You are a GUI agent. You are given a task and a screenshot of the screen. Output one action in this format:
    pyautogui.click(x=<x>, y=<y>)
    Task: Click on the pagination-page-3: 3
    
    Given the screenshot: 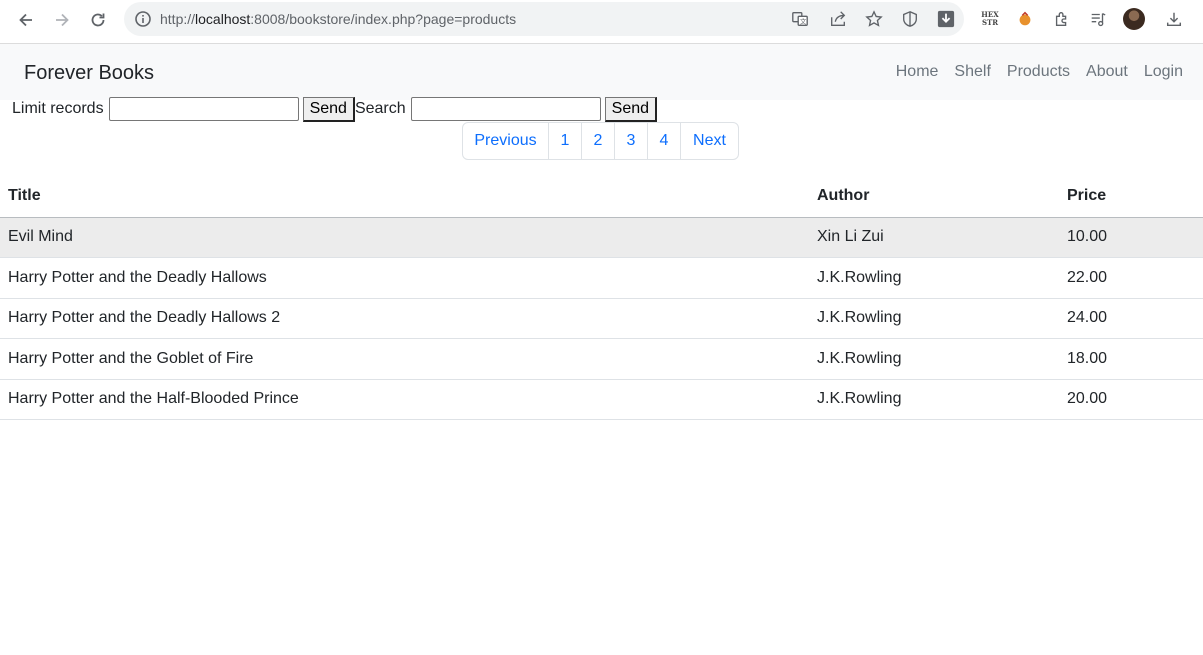 What is the action you would take?
    pyautogui.click(x=630, y=141)
    